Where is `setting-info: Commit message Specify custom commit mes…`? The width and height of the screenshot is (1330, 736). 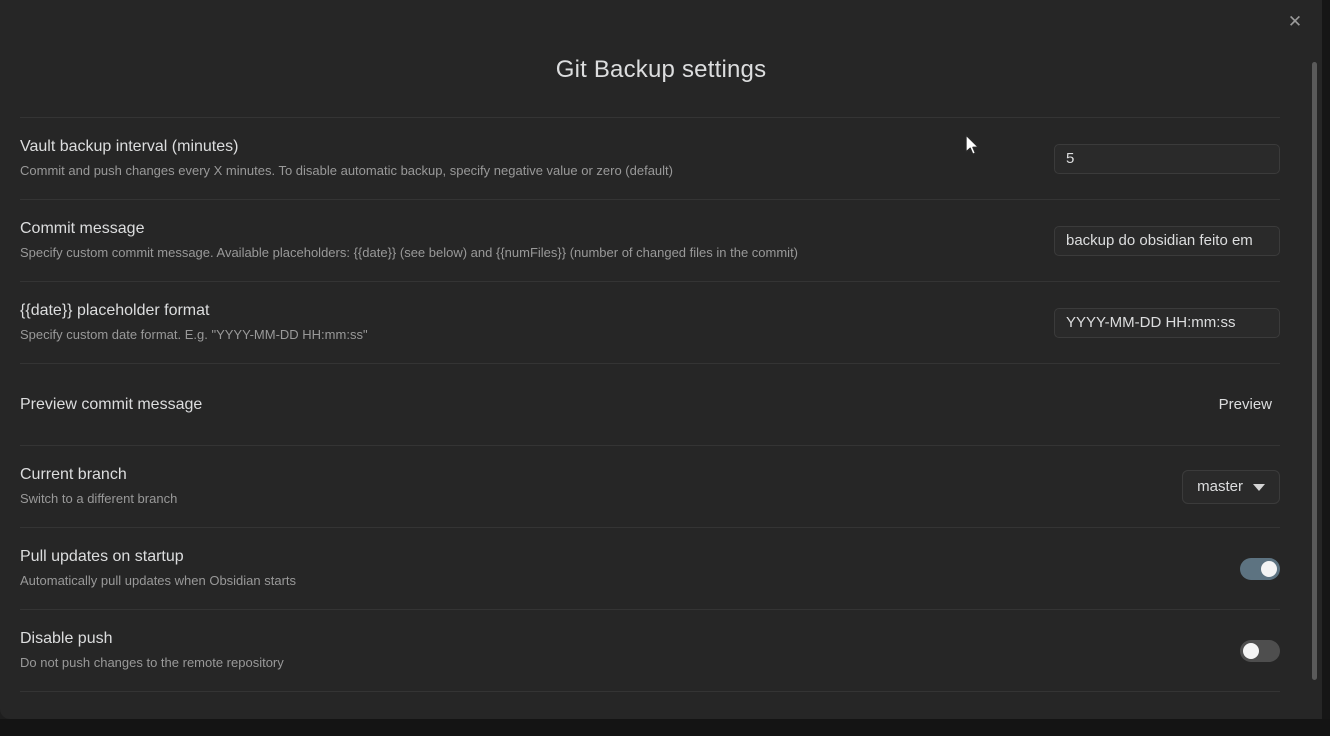
setting-info: Commit message Specify custom commit mes… is located at coordinates (537, 240).